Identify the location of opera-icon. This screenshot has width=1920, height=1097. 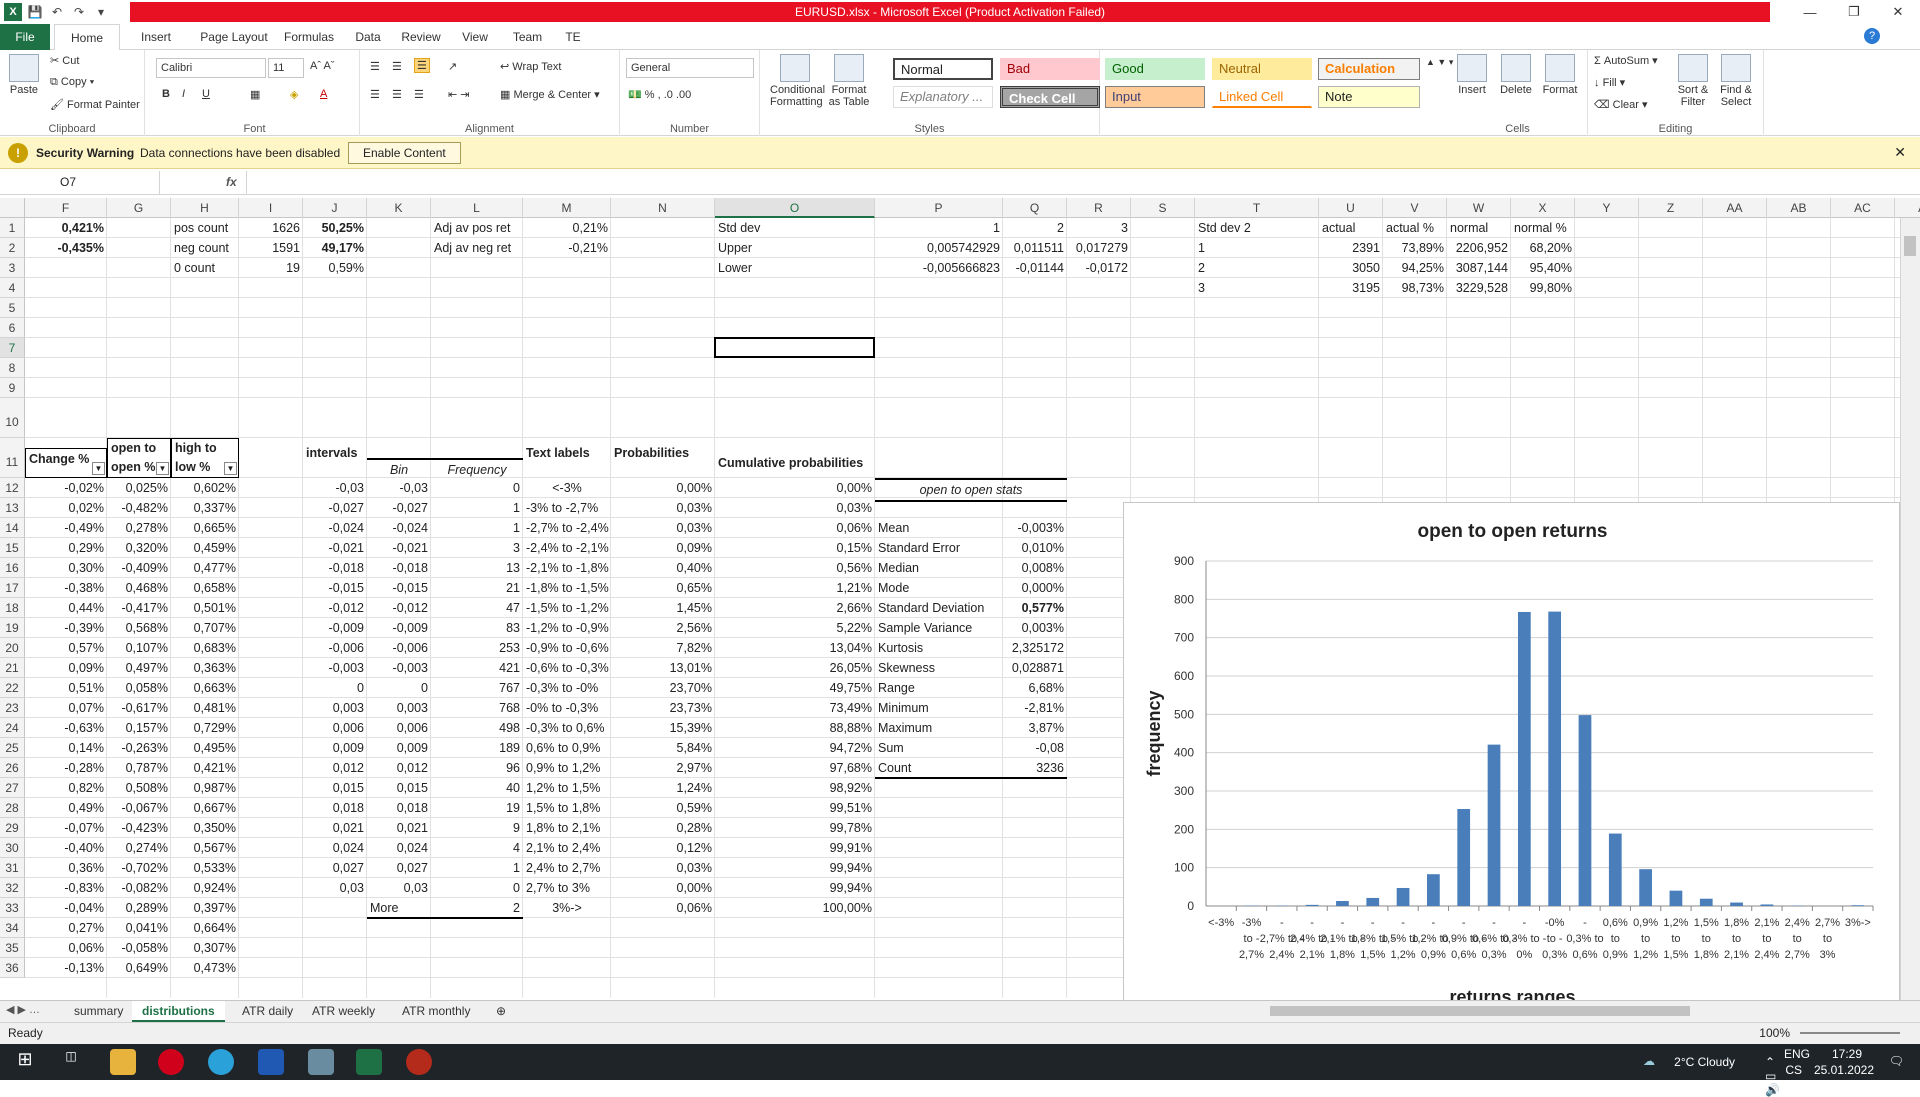
(171, 1062).